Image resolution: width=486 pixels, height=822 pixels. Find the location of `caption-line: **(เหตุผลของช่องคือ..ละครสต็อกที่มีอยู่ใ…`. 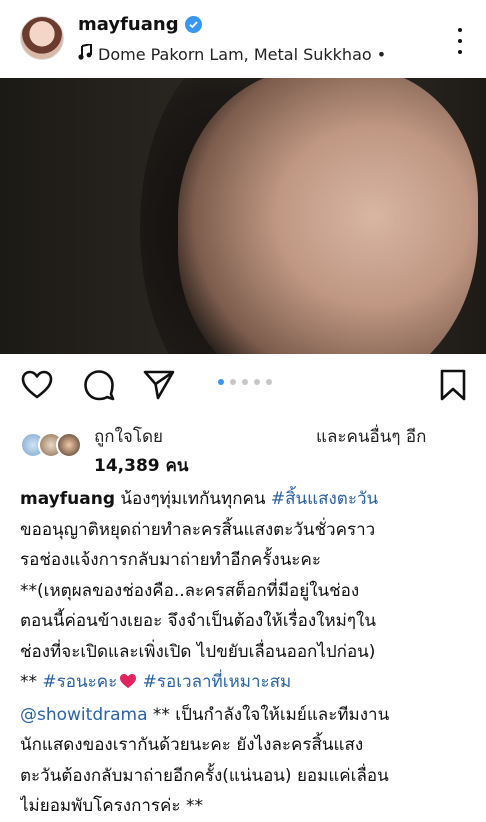

caption-line: **(เหตุผลของช่องคือ..ละครสต็อกที่มีอยู่ใ… is located at coordinates (190, 590).